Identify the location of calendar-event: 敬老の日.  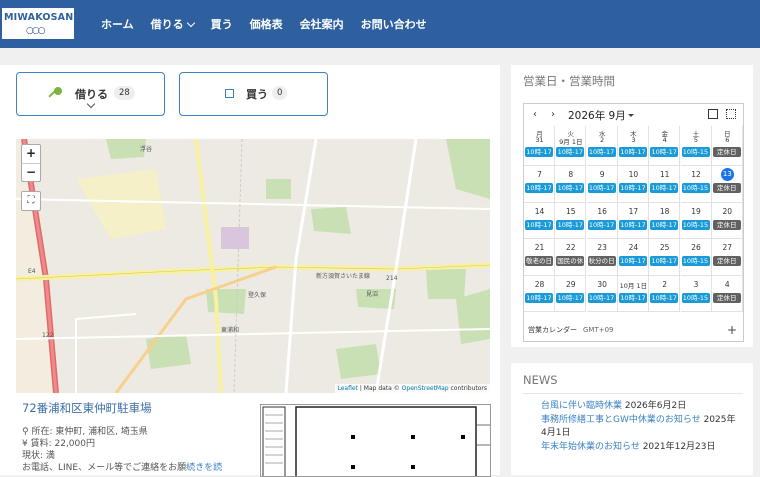
(539, 261).